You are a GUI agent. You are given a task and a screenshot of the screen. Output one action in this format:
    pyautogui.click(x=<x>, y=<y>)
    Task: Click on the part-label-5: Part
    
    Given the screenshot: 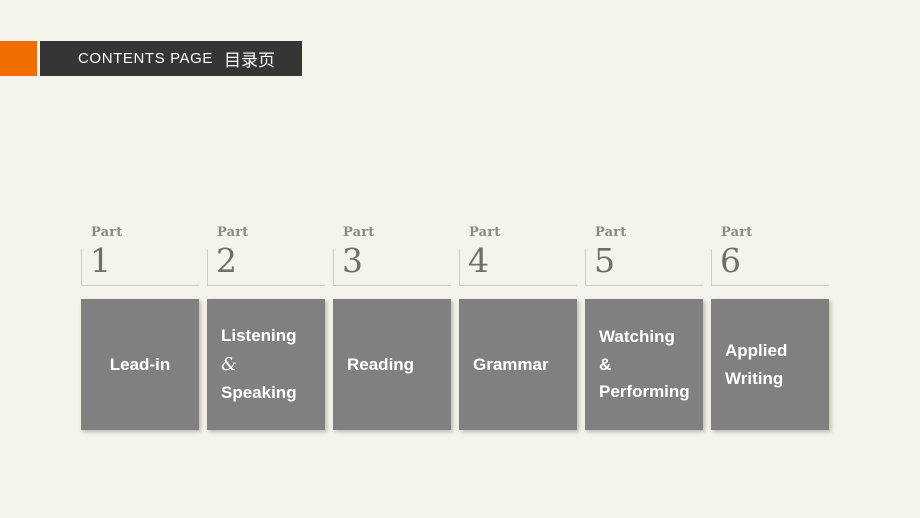 What is the action you would take?
    pyautogui.click(x=611, y=232)
    